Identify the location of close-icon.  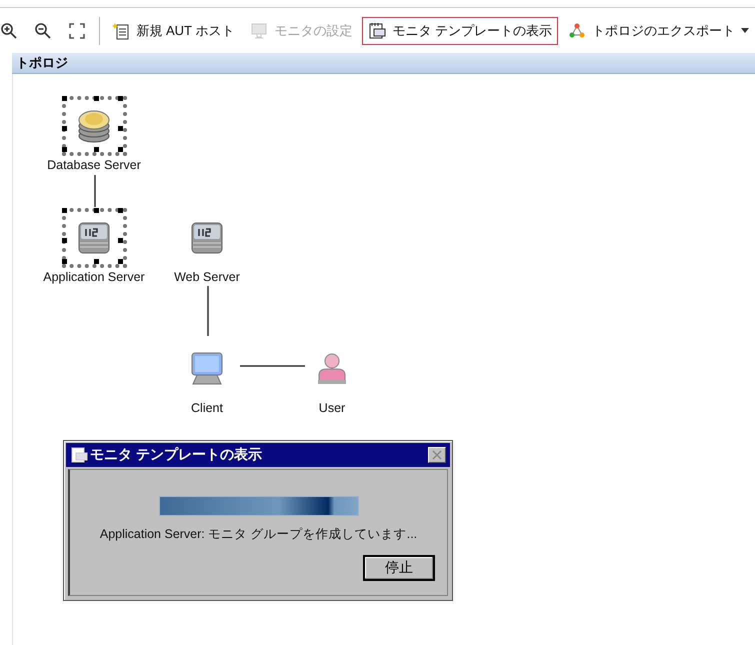
(437, 455).